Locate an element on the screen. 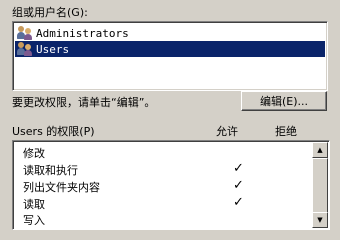 This screenshot has width=340, height=240. scroll-down-arrow-icon: ▼ is located at coordinates (320, 220).